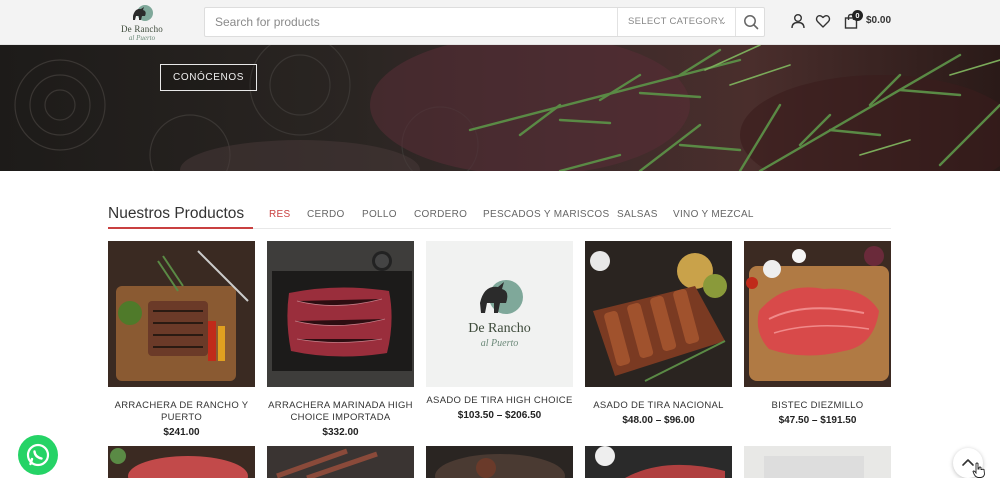 This screenshot has height=478, width=1000. I want to click on product-image-placeholder-logo: De Rancho al Puerto, so click(499, 314).